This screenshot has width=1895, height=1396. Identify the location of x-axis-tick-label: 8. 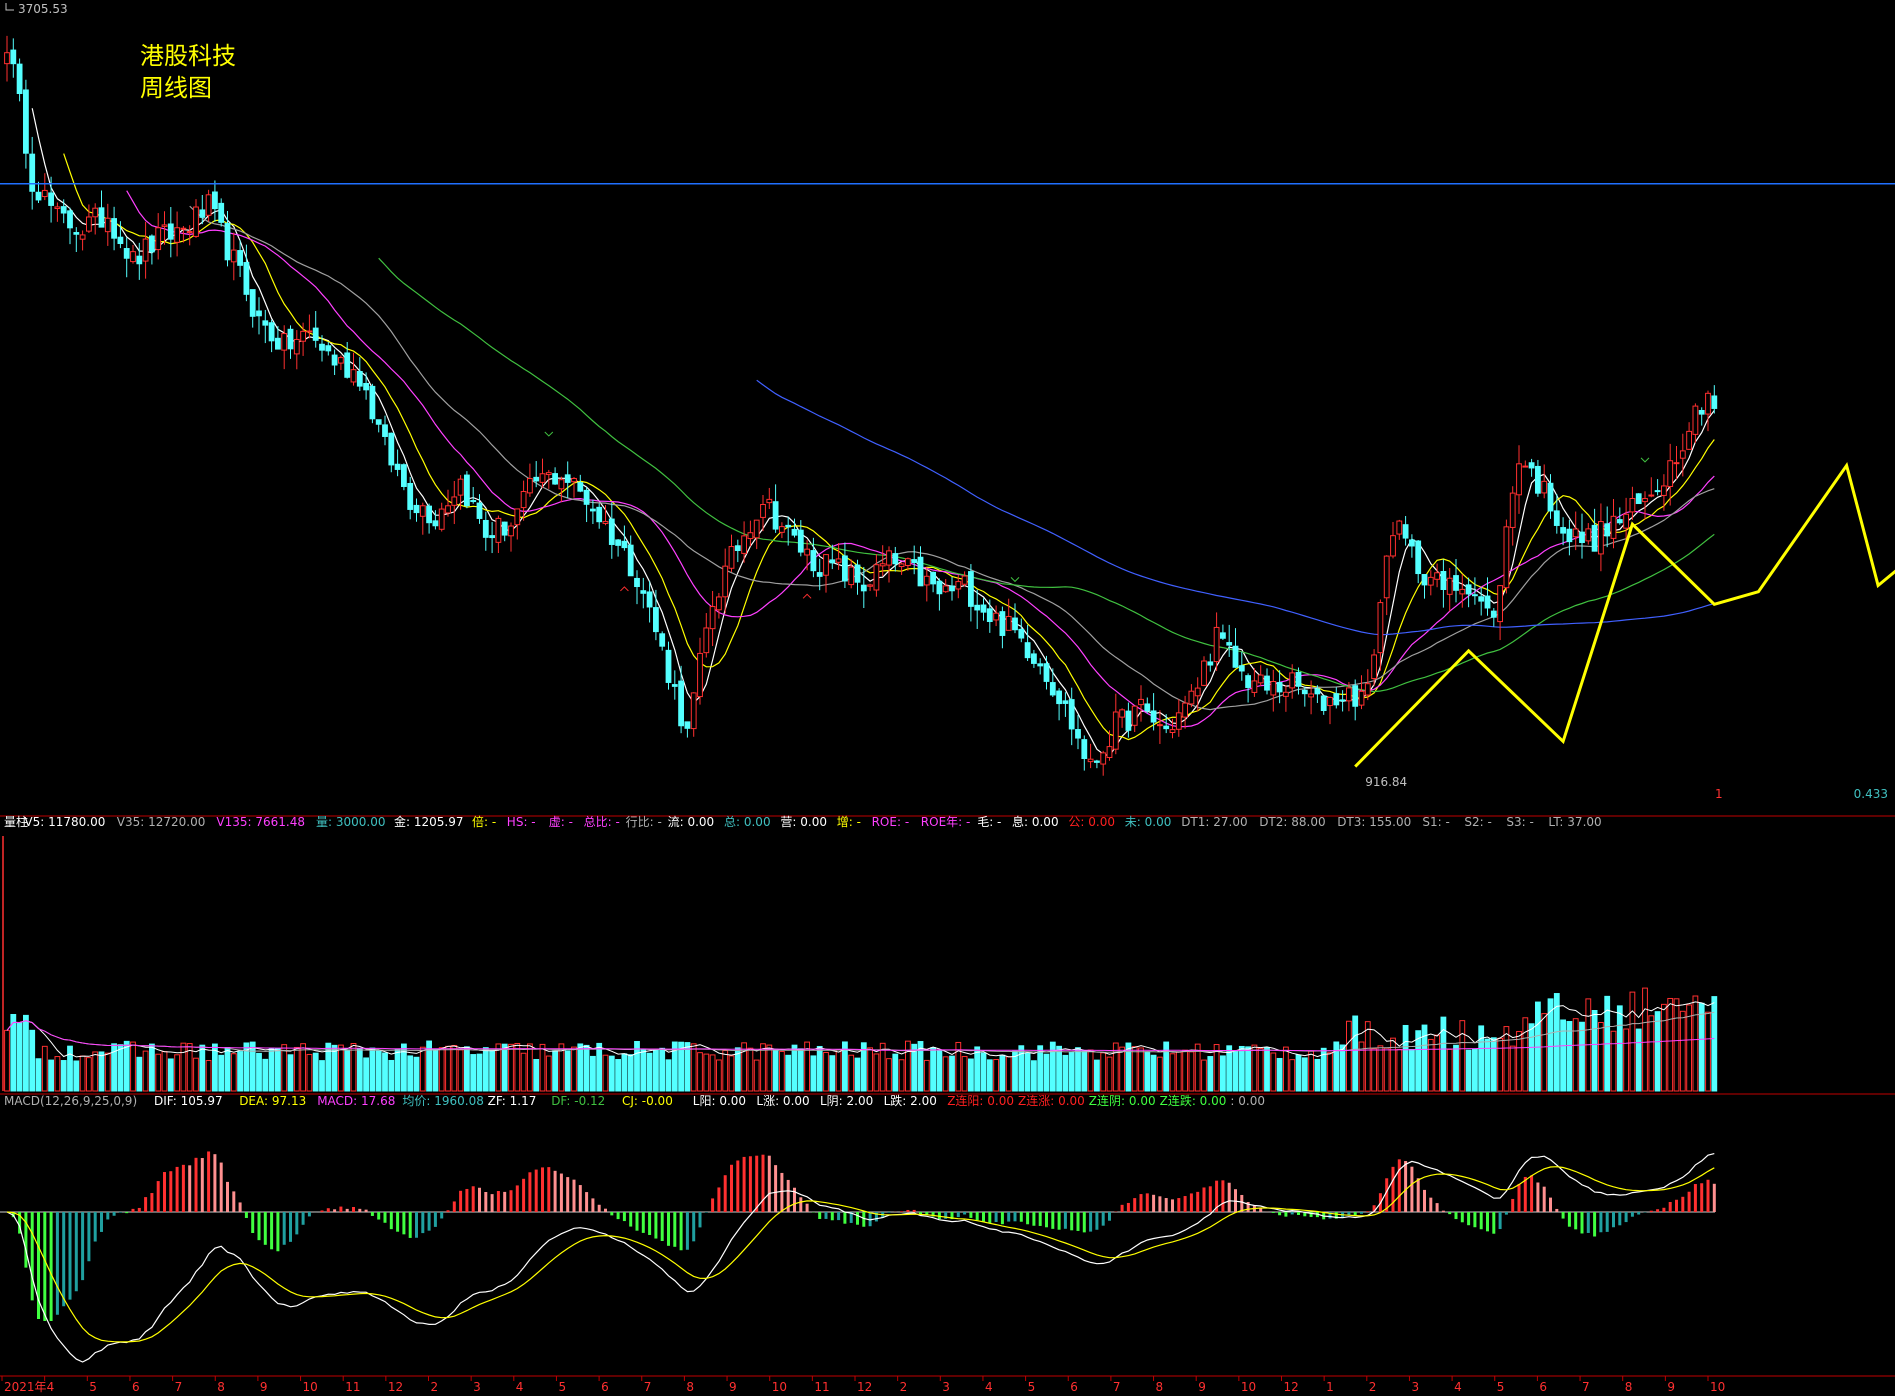
(221, 1387).